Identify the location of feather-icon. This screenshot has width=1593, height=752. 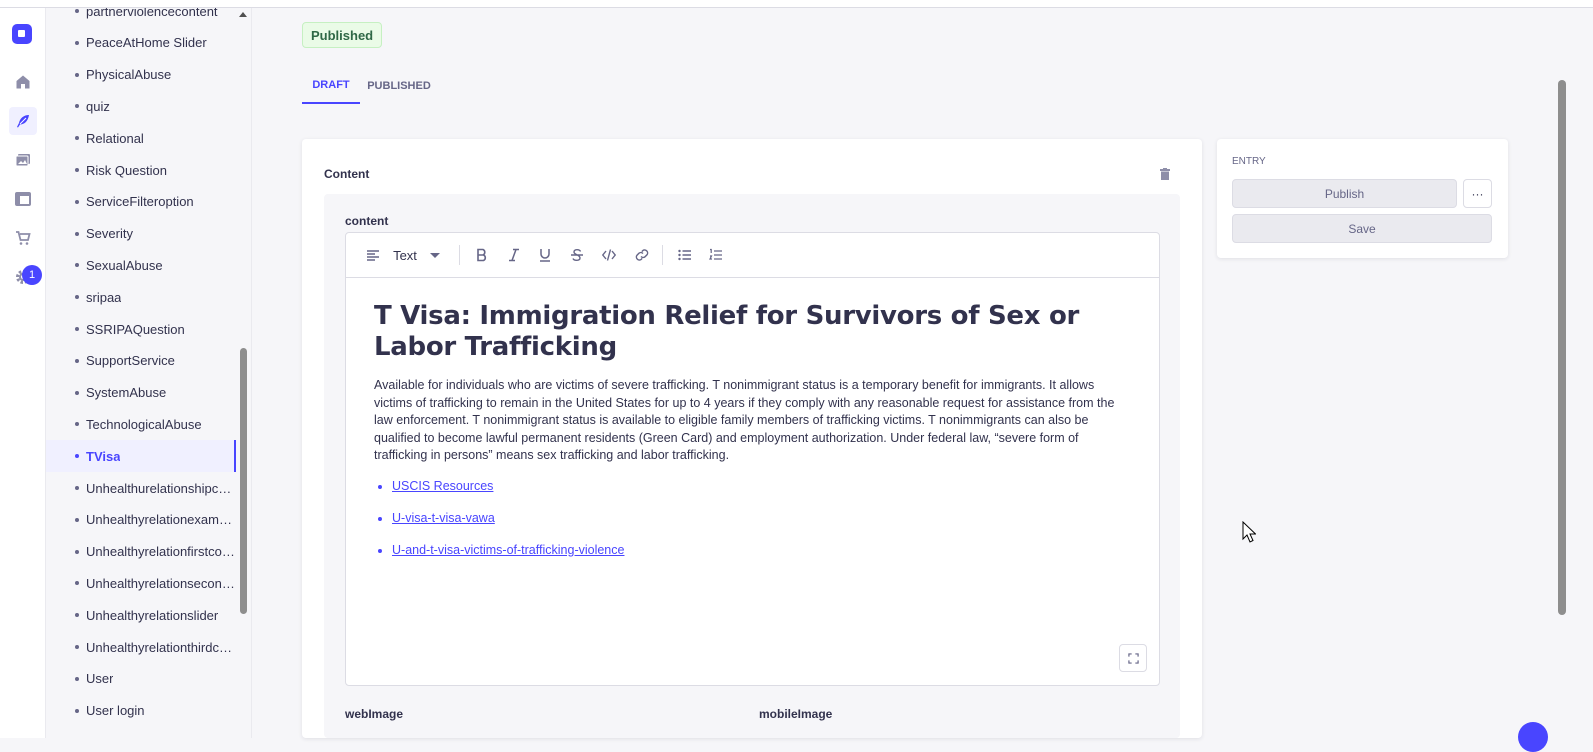
(23, 121).